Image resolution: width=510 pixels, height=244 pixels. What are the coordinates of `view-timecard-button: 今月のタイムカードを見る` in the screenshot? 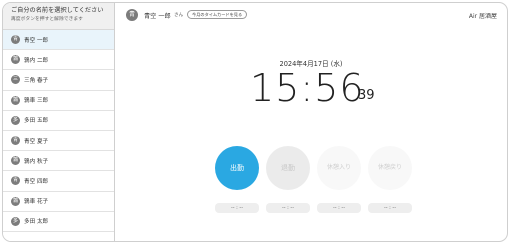 It's located at (217, 14).